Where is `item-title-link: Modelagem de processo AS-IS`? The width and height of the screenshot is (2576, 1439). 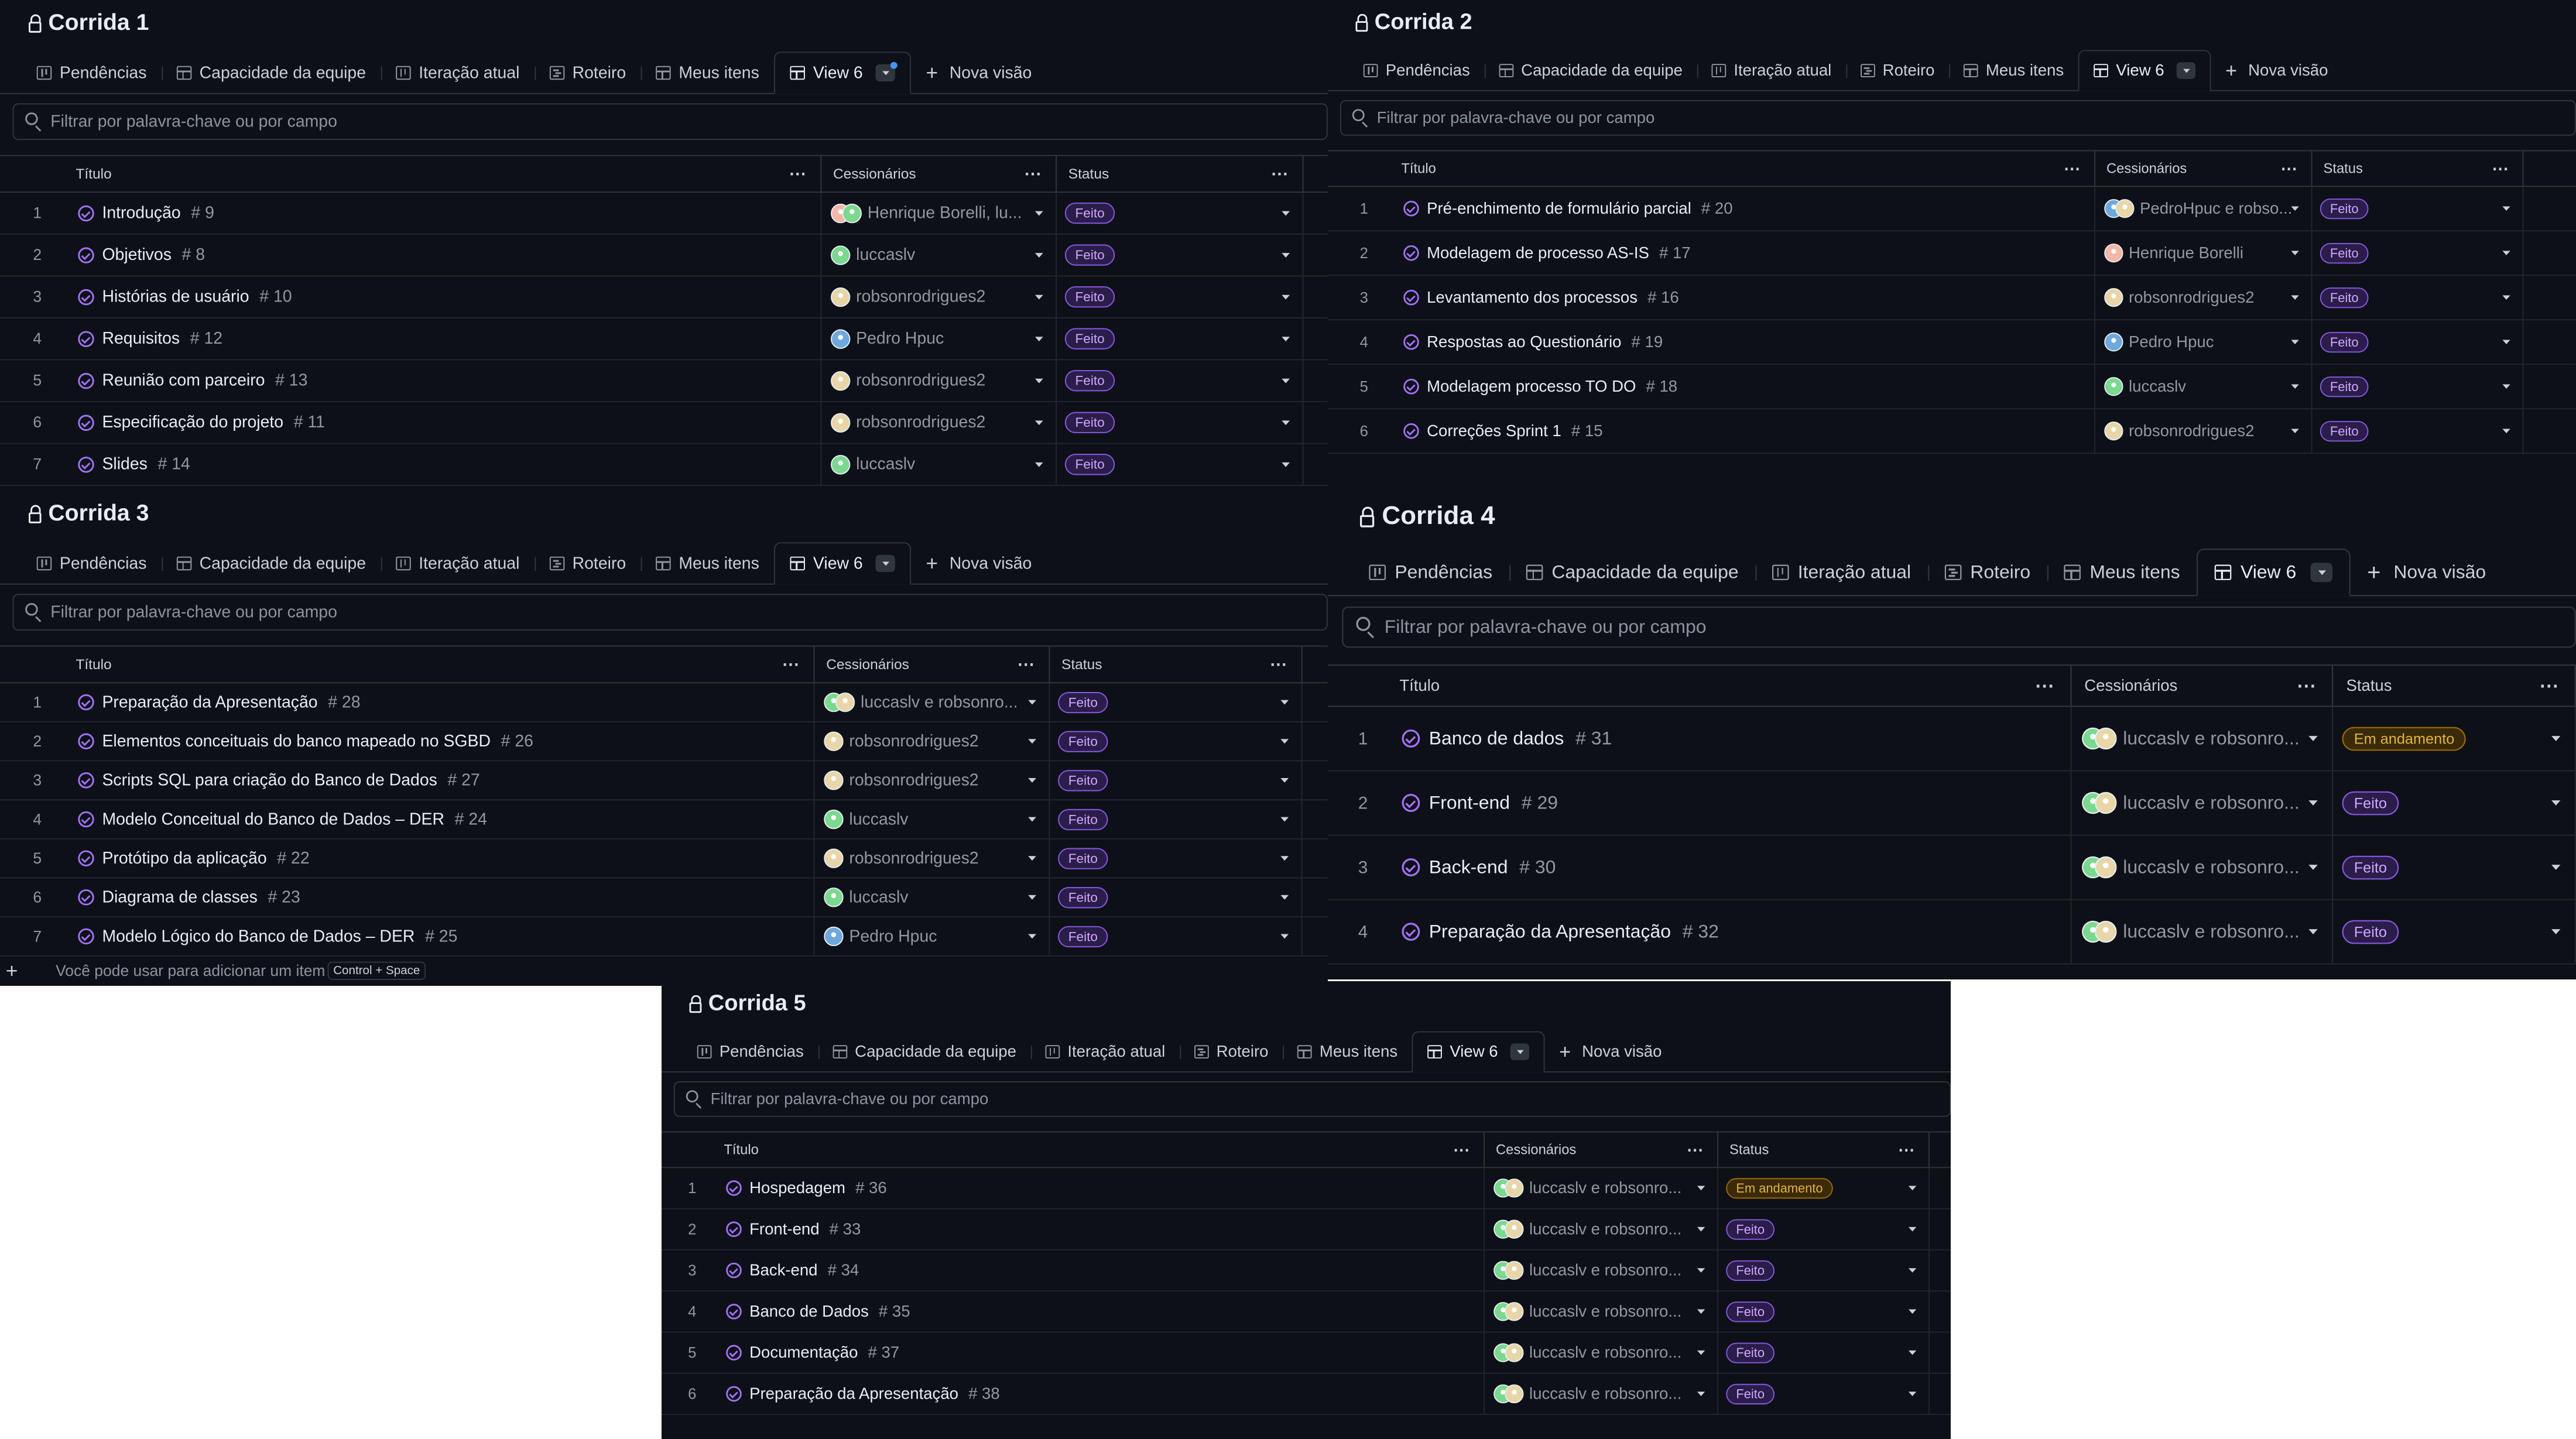 item-title-link: Modelagem de processo AS-IS is located at coordinates (1538, 253).